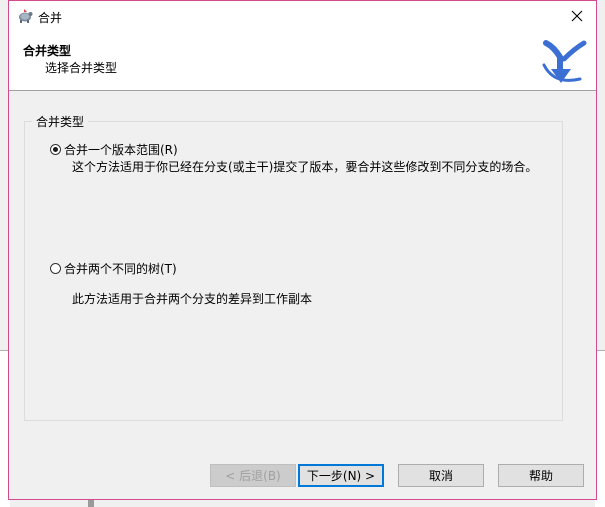 The width and height of the screenshot is (605, 507). What do you see at coordinates (253, 475) in the screenshot?
I see `back-button: < 后退(B)` at bounding box center [253, 475].